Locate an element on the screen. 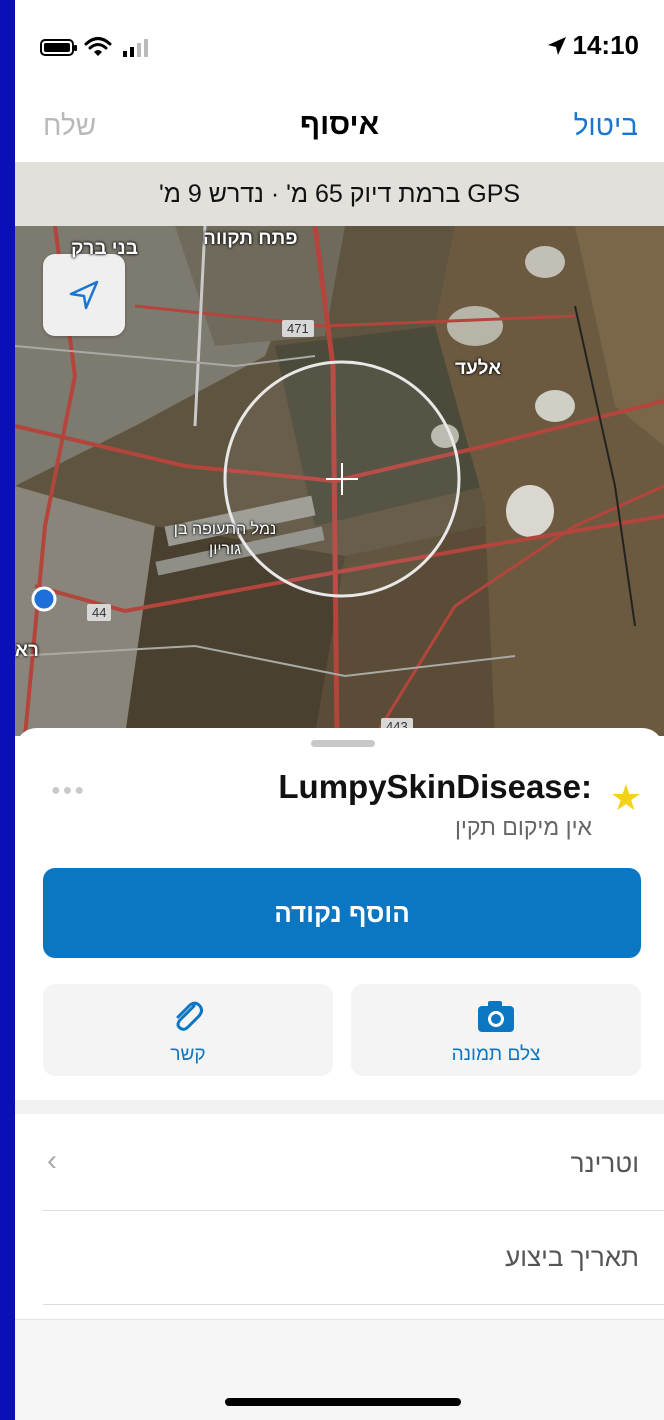  layer-location-status: אין מיקום תקין is located at coordinates (523, 827).